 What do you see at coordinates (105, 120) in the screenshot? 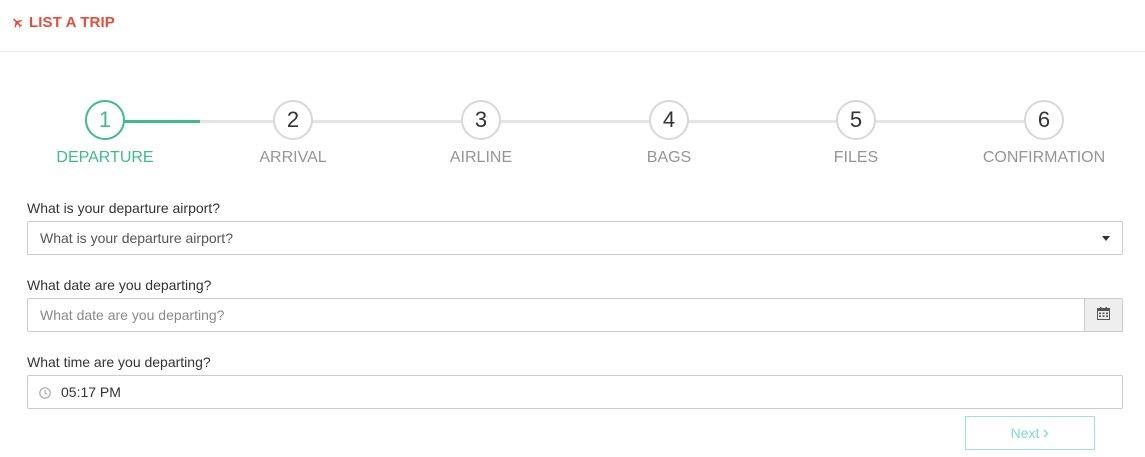
I see `step-number: 1` at bounding box center [105, 120].